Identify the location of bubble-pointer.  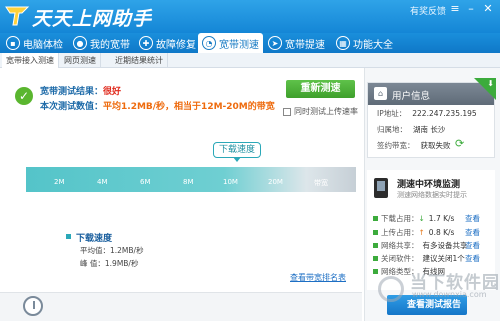
(237, 159).